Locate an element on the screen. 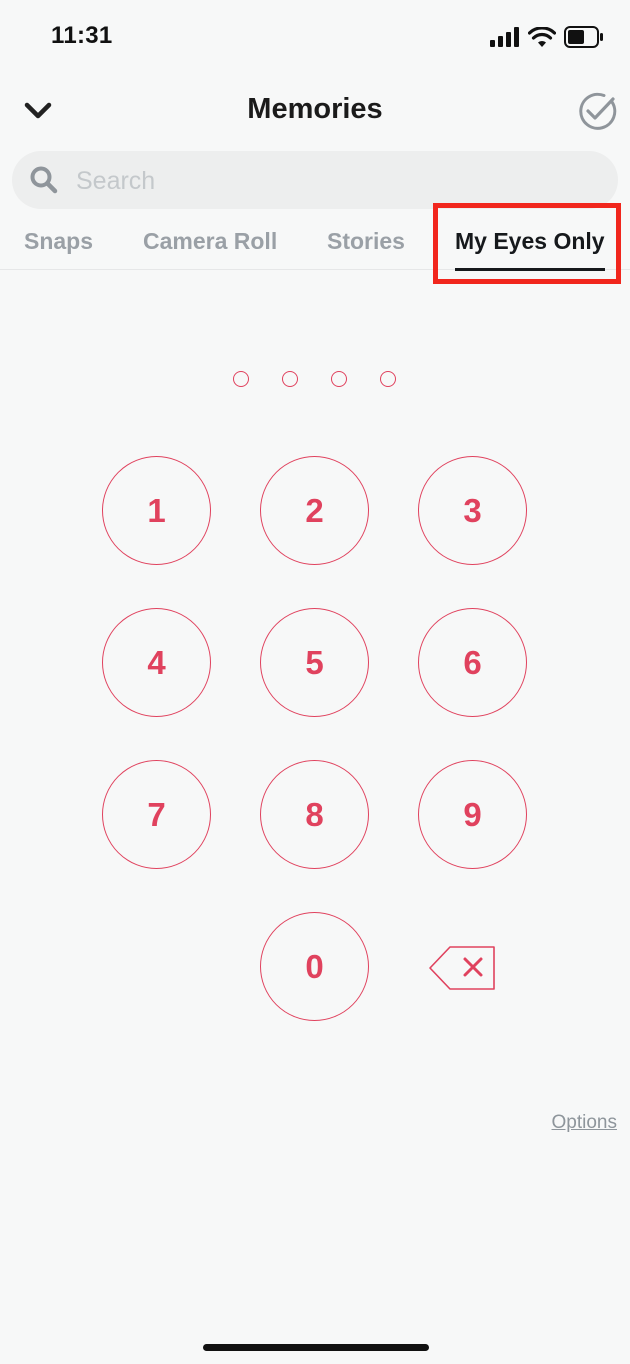 The width and height of the screenshot is (630, 1364). keypad-key-1: 1 is located at coordinates (156, 510).